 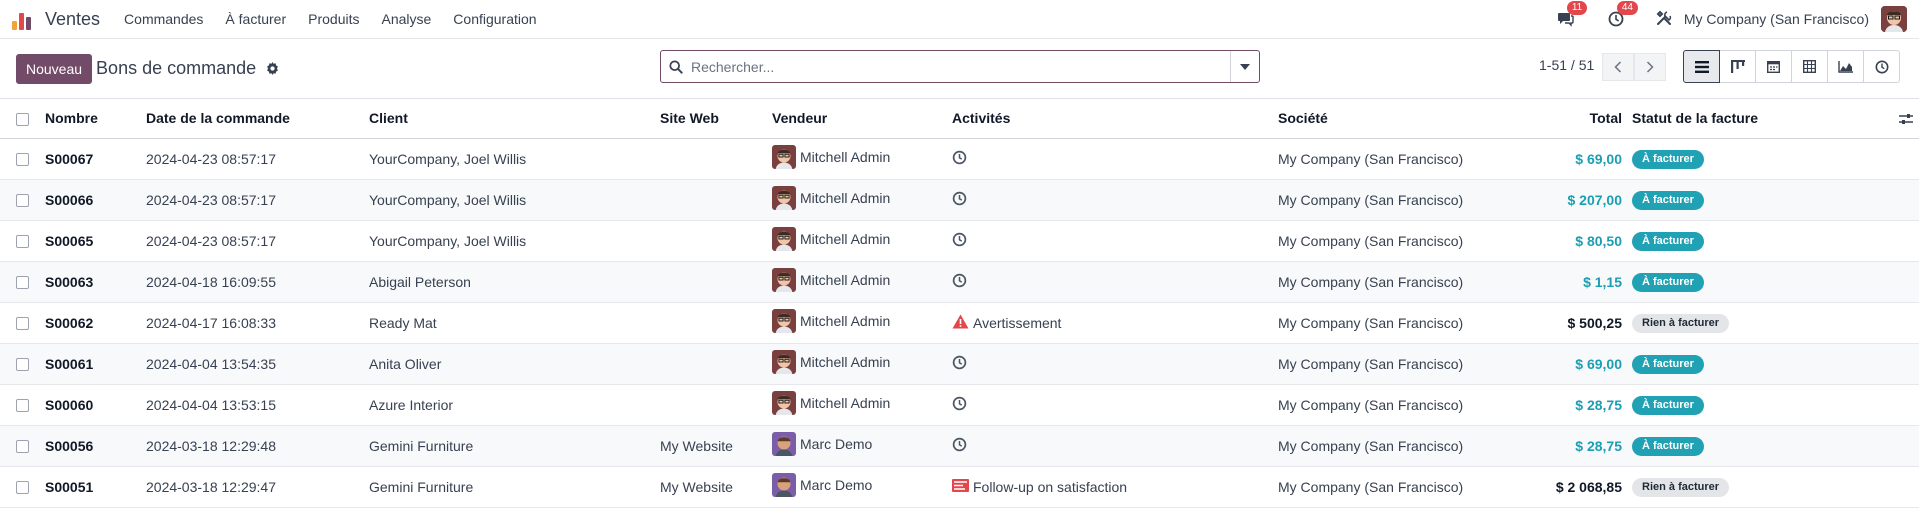 I want to click on company-switcher: My Company (San Francisco), so click(x=1776, y=19).